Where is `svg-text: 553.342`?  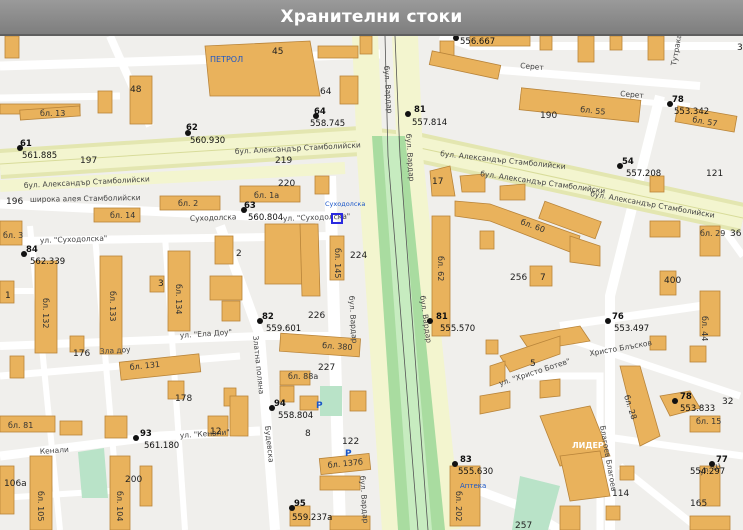
svg-text: 553.342 is located at coordinates (691, 112).